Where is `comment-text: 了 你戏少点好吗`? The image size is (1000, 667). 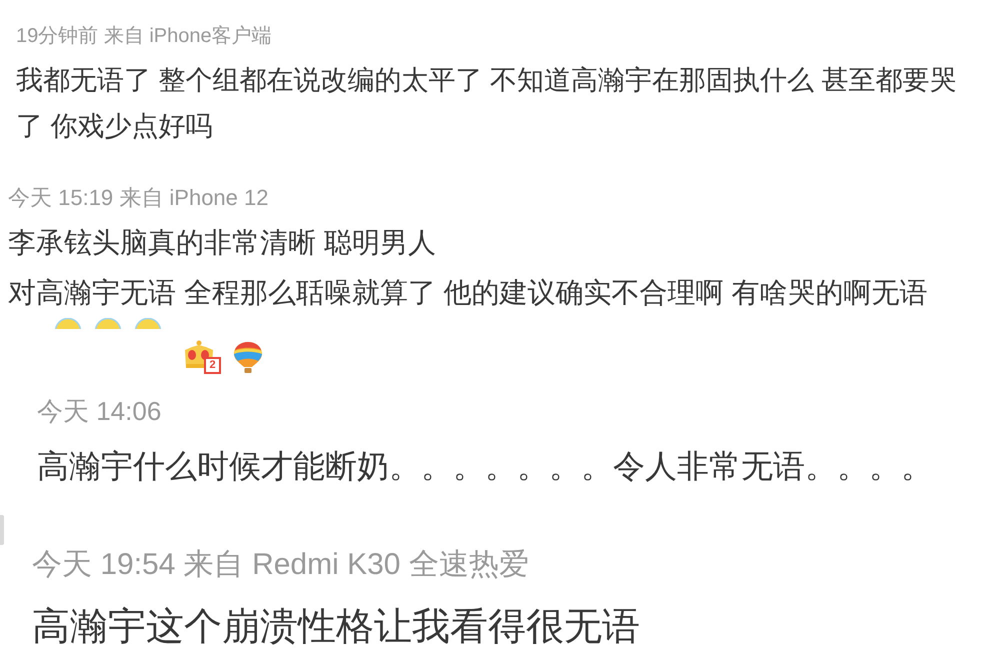
comment-text: 了 你戏少点好吗 is located at coordinates (114, 126).